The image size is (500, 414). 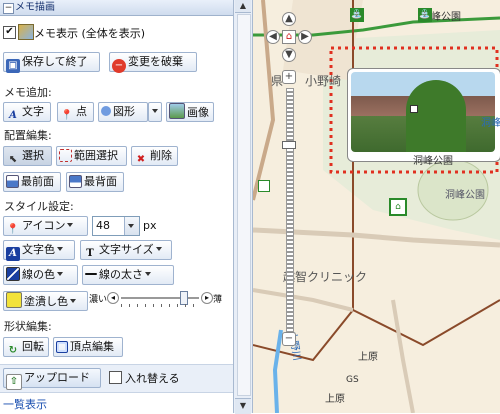 I want to click on add-image-button: 画像, so click(x=190, y=112).